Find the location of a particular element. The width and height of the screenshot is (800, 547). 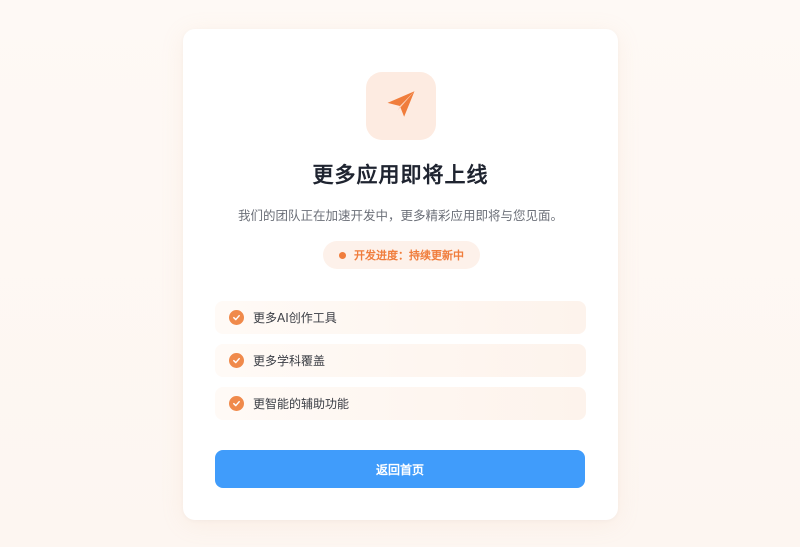

paper-plane-icon is located at coordinates (401, 106).